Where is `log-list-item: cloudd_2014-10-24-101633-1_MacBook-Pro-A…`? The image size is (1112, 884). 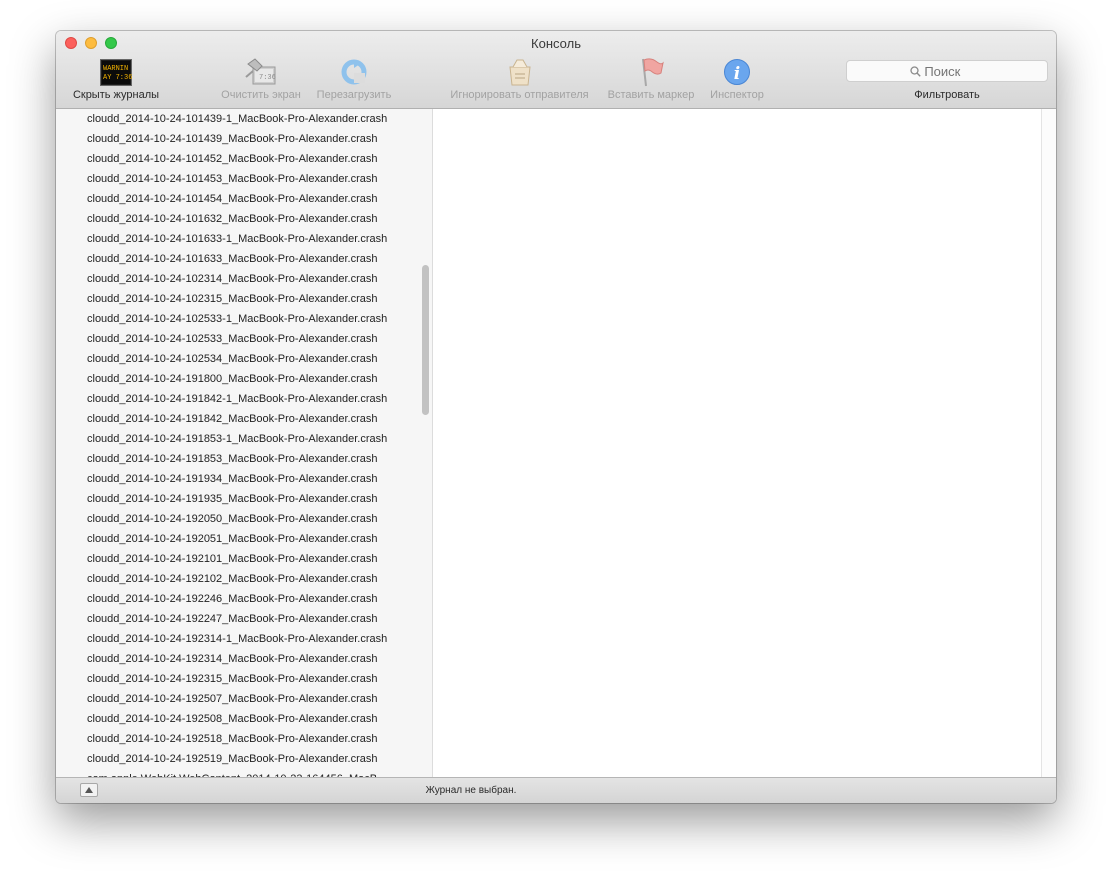
log-list-item: cloudd_2014-10-24-101633-1_MacBook-Pro-A… is located at coordinates (236, 239).